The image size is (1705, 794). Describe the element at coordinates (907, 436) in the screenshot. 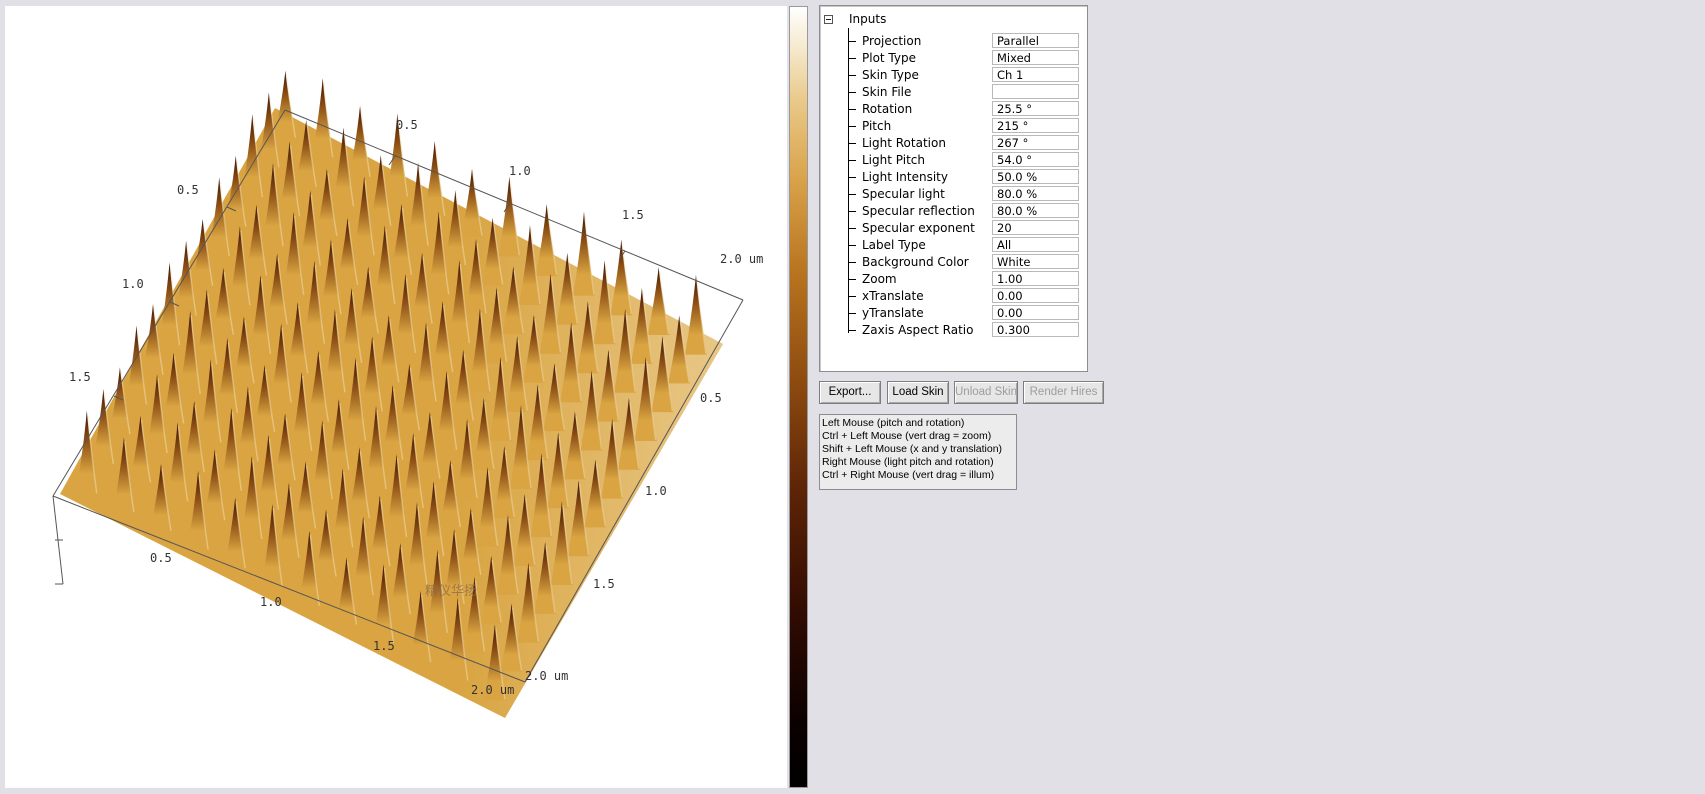

I see `help-line: Ctrl + Left Mouse (vert drag = zoom)` at that location.